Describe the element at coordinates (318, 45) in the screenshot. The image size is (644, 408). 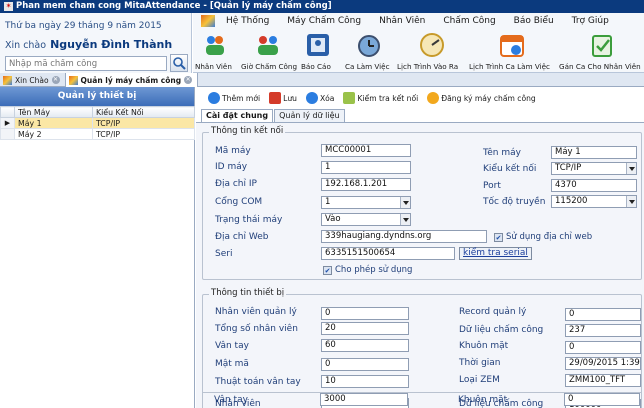
I see `report-icon` at that location.